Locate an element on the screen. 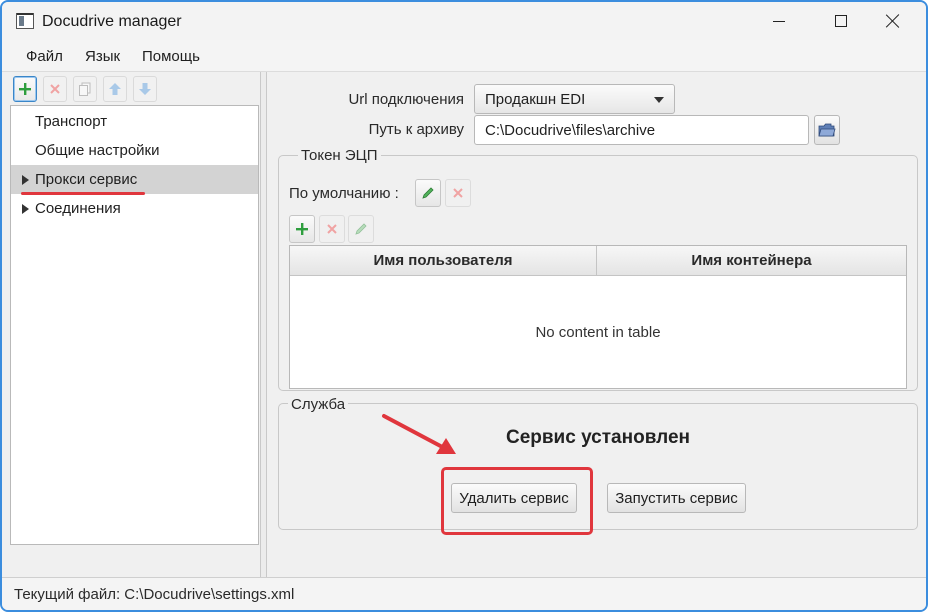  url-label: Url подключения is located at coordinates (406, 99).